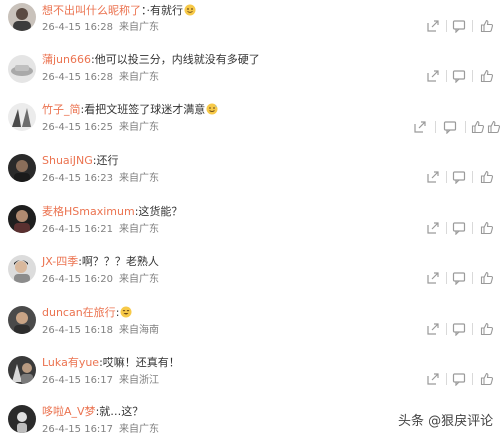 The image size is (500, 440). I want to click on username-link: ShuaiJNG, so click(67, 160).